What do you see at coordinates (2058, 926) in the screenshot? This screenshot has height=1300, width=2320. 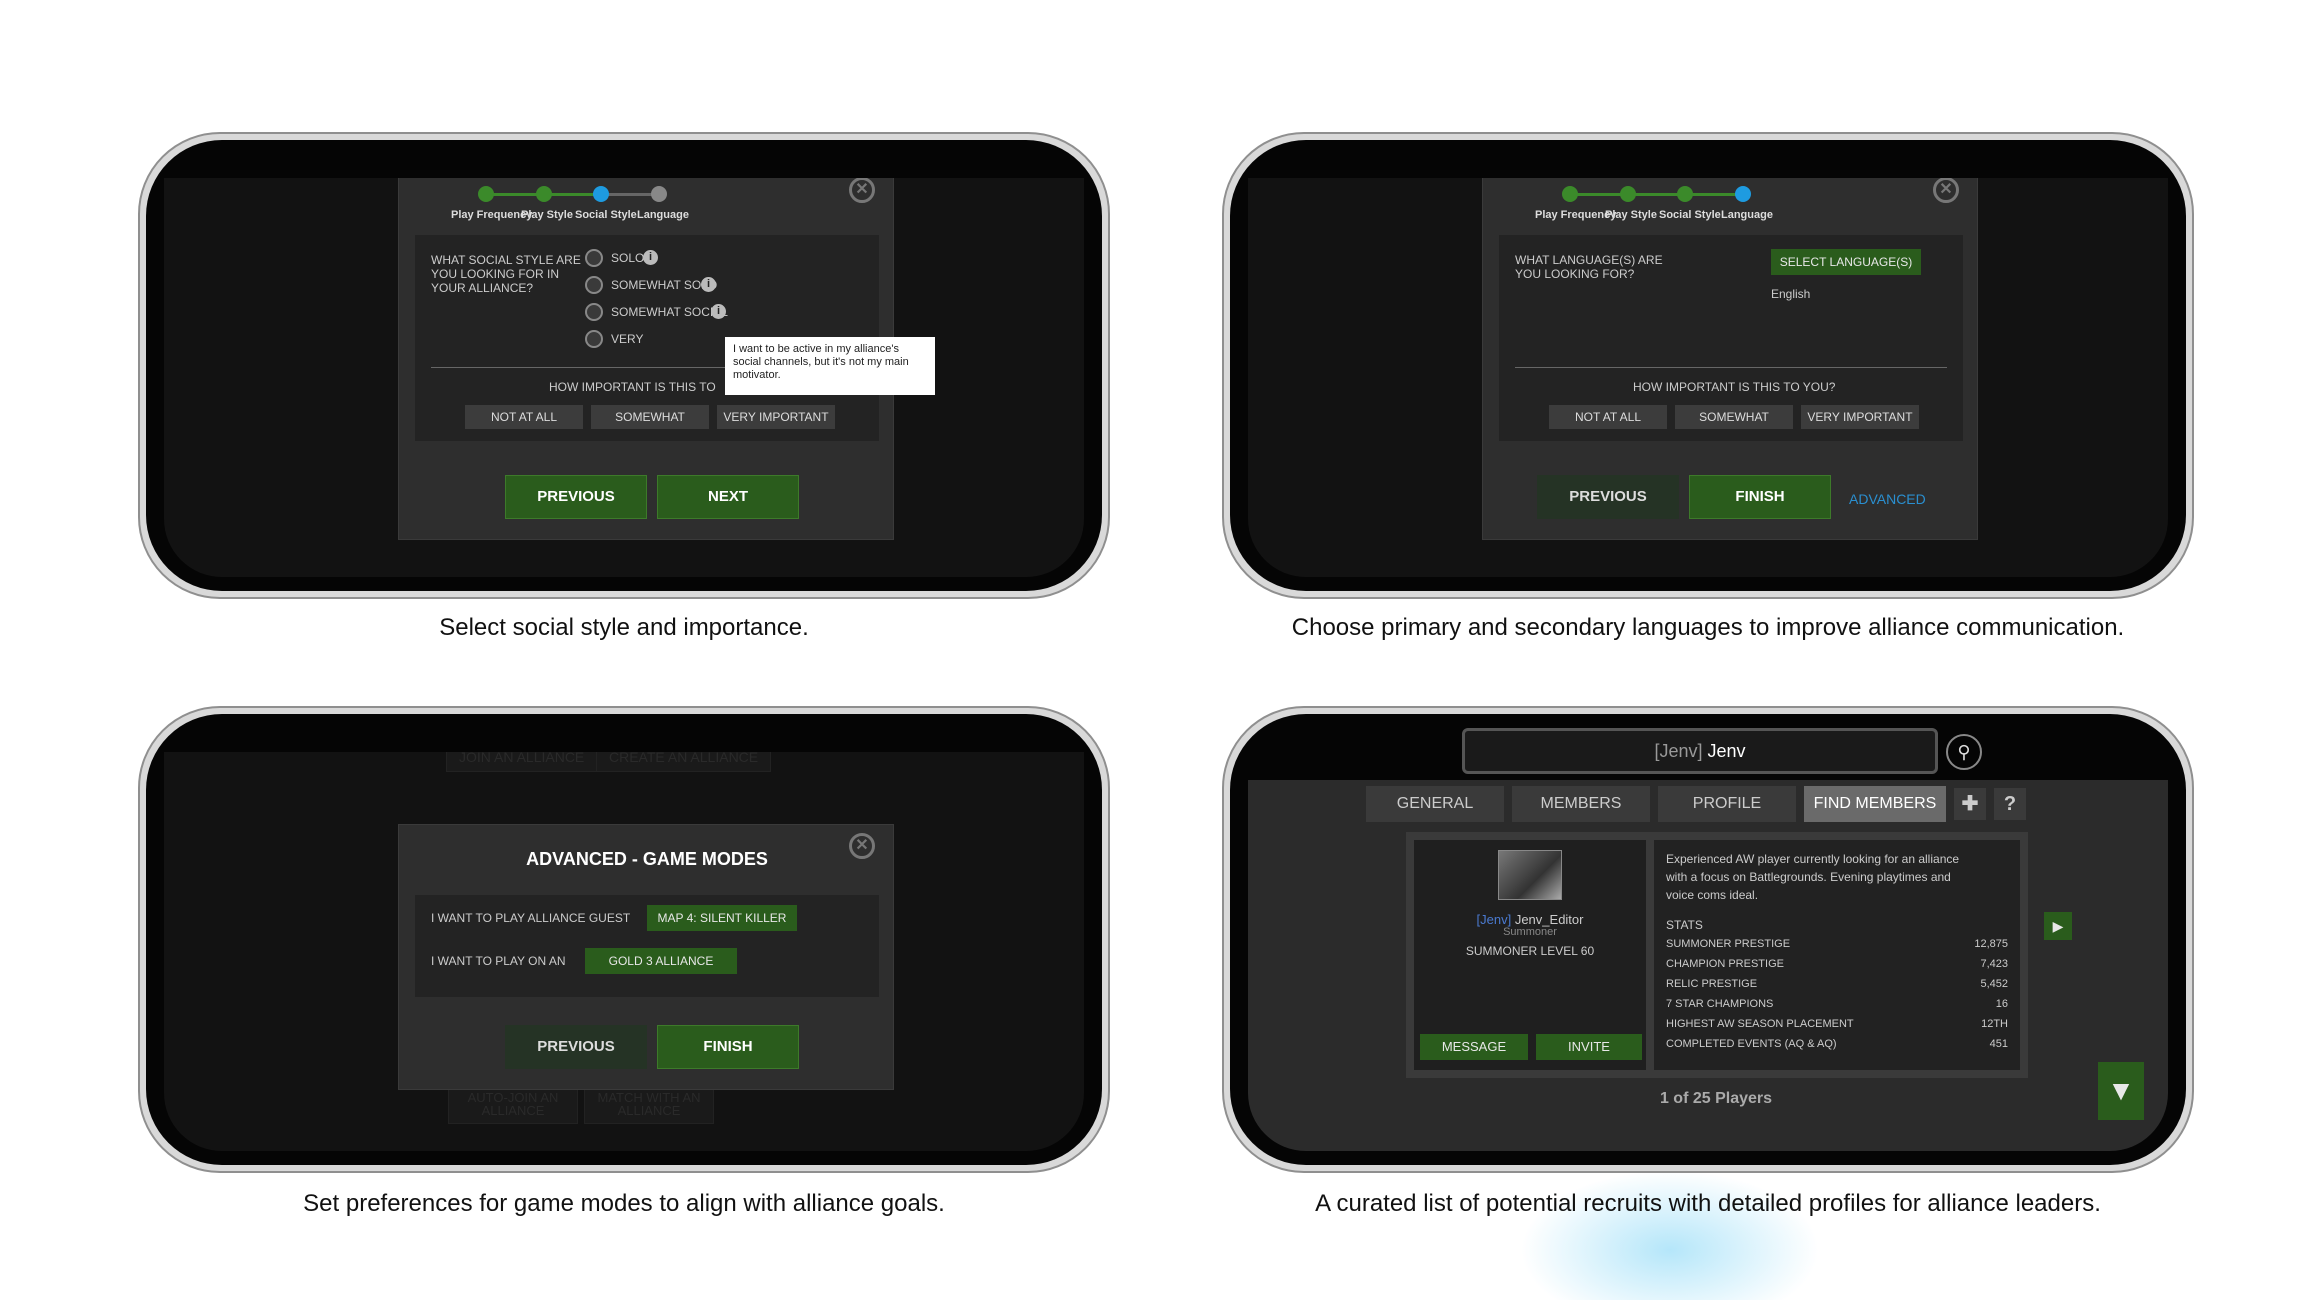 I see `next-player-arrow-icon: ▶` at bounding box center [2058, 926].